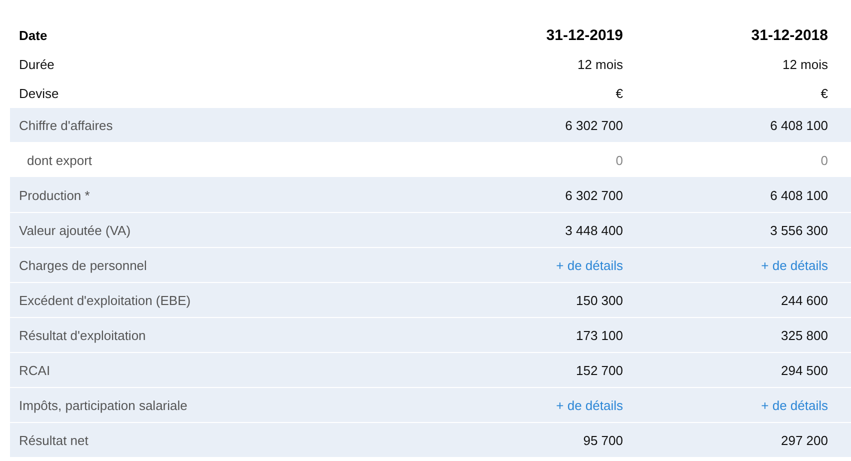 The height and width of the screenshot is (461, 851). What do you see at coordinates (82, 335) in the screenshot?
I see `row-label: Résultat d'exploitation` at bounding box center [82, 335].